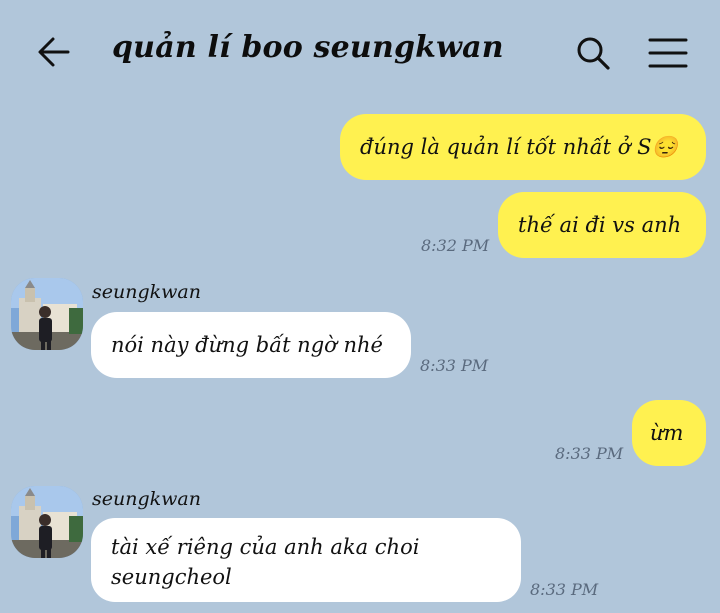 The image size is (720, 613). I want to click on message-text: đúng là quản lí tốt nhất ở S😔, so click(519, 147).